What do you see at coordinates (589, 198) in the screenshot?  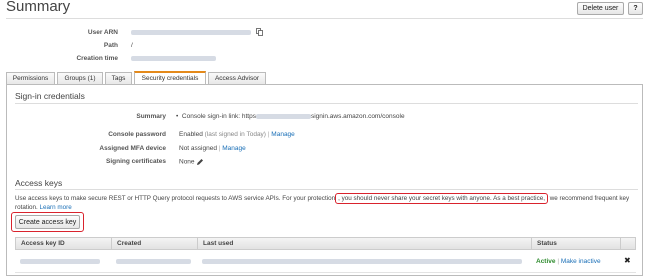 I see `access-keys-desc-part2: we recommend frequent key` at bounding box center [589, 198].